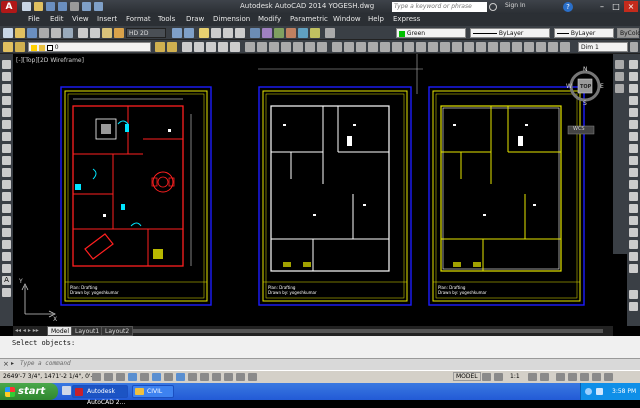 The width and height of the screenshot is (640, 408). I want to click on revision-cloud-icon, so click(6, 148).